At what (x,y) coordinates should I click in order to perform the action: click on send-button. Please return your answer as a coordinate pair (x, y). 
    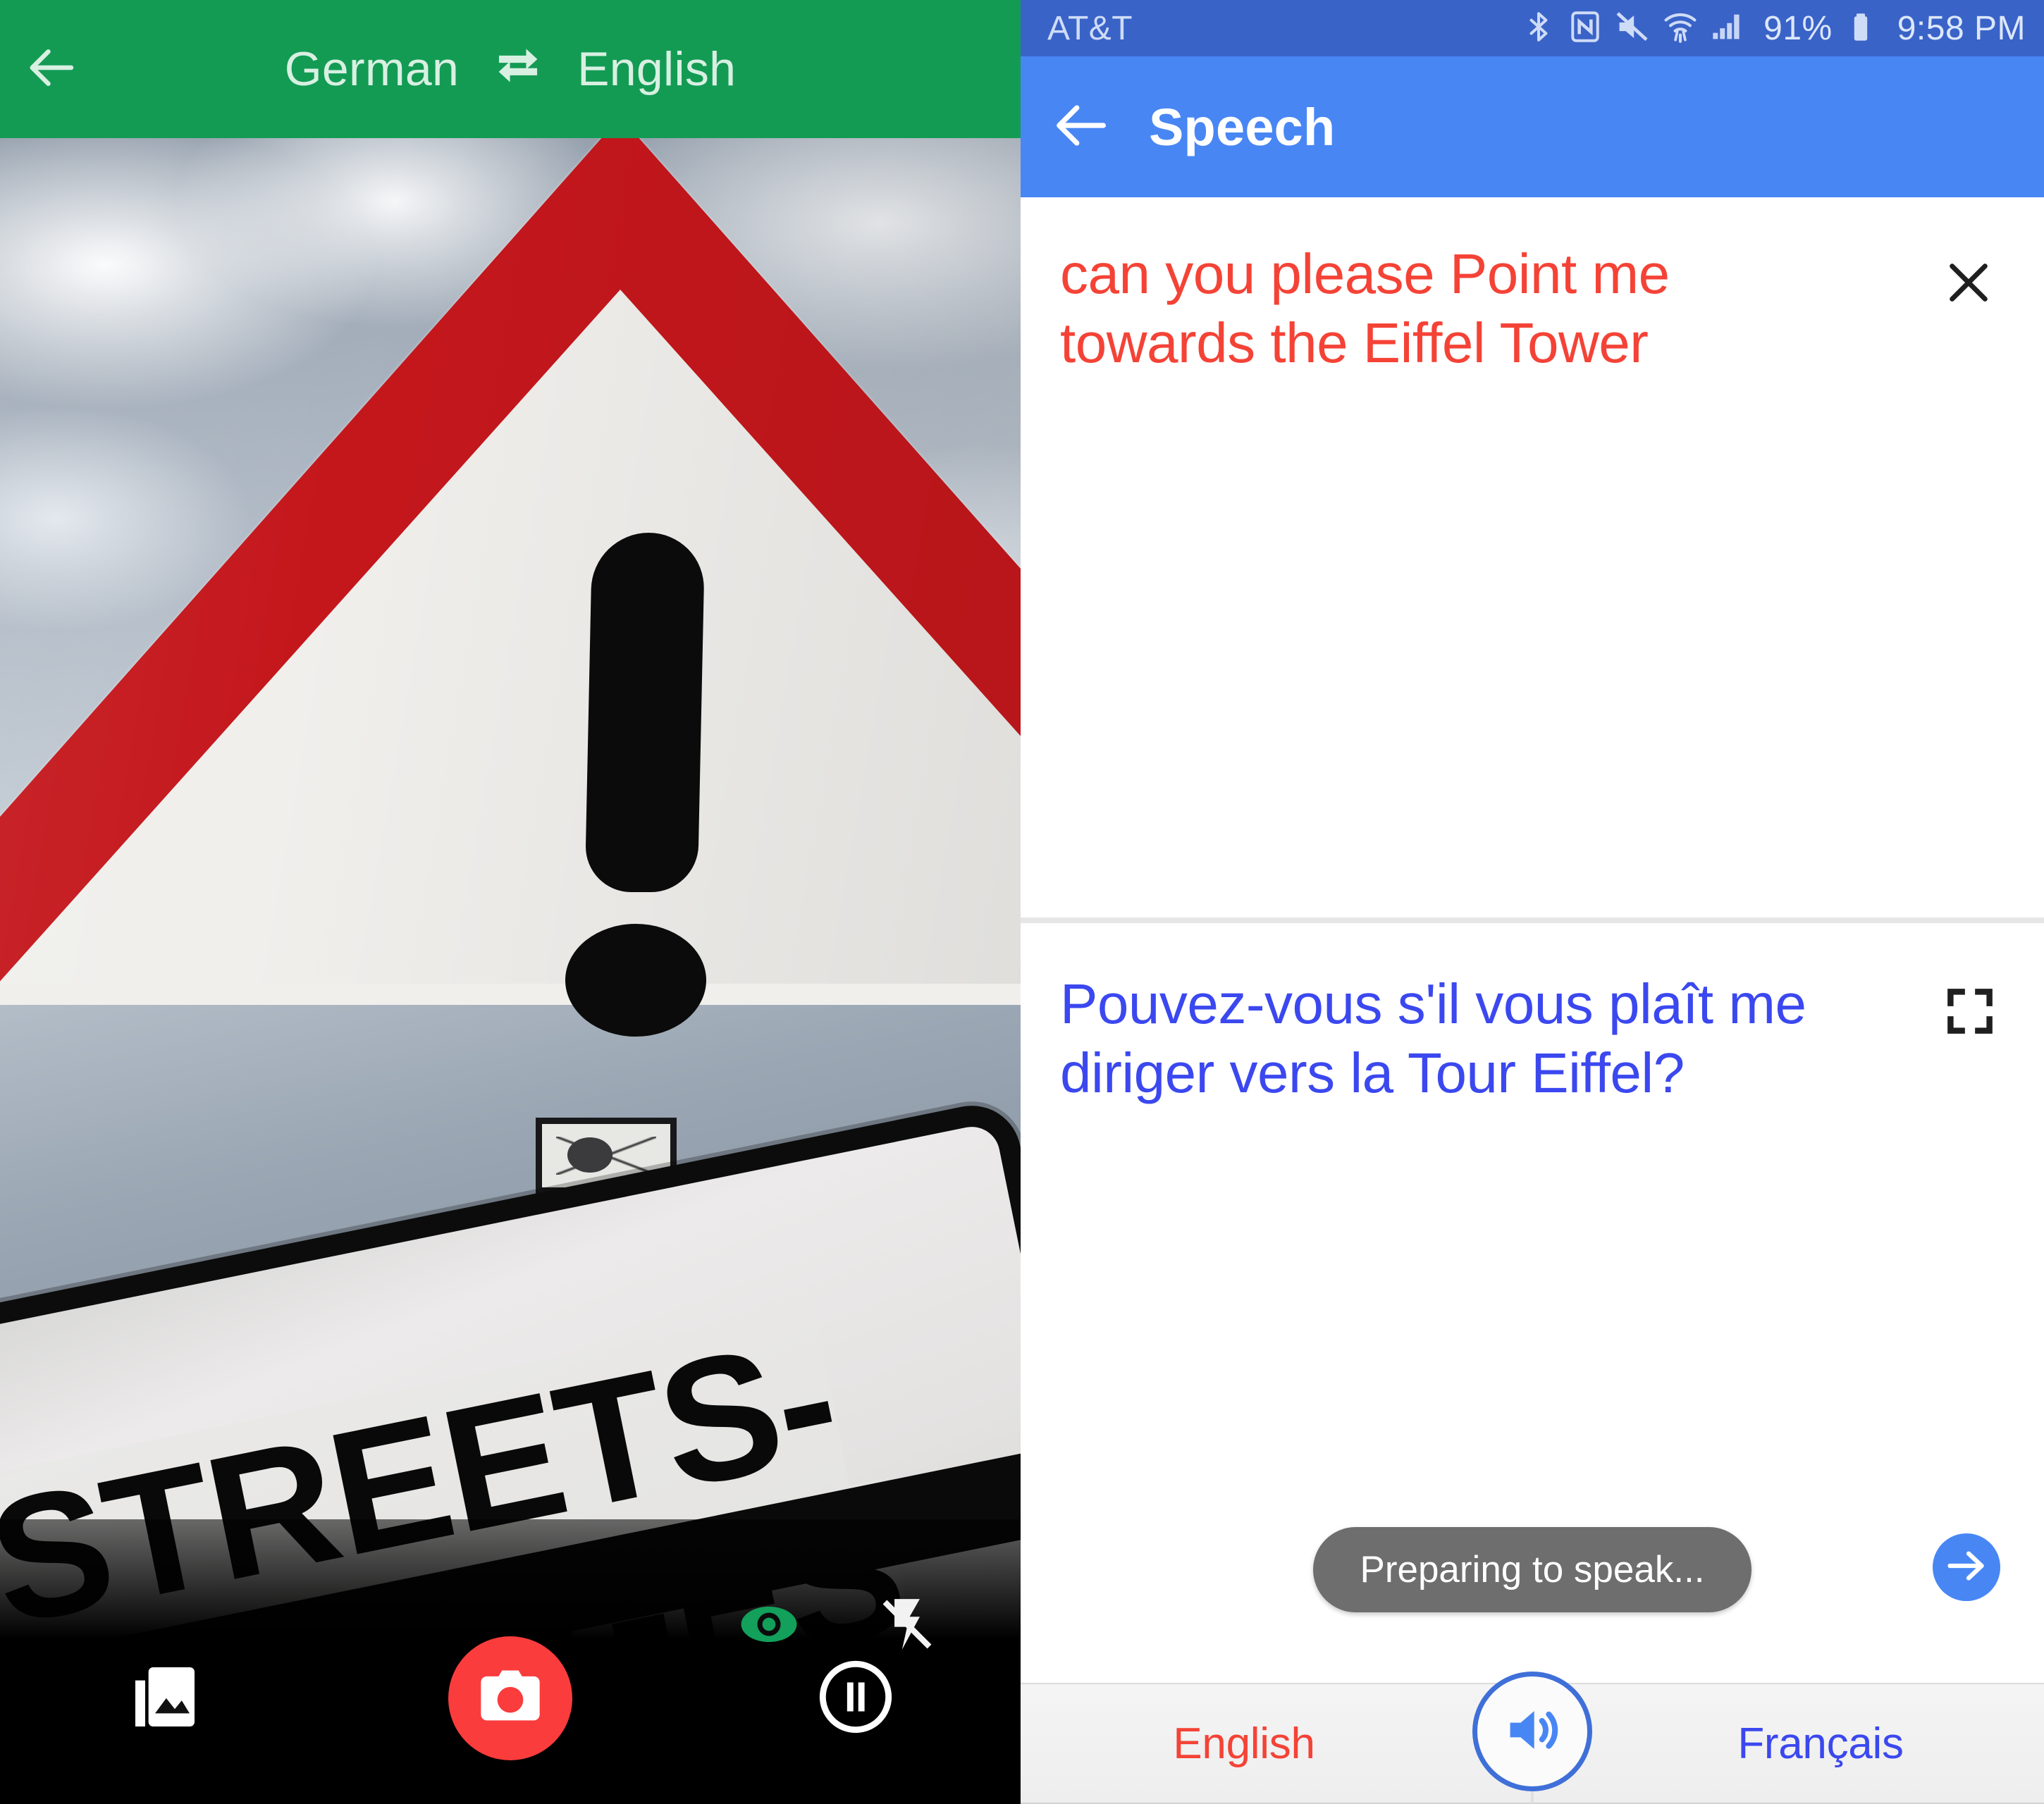
    Looking at the image, I should click on (1967, 1567).